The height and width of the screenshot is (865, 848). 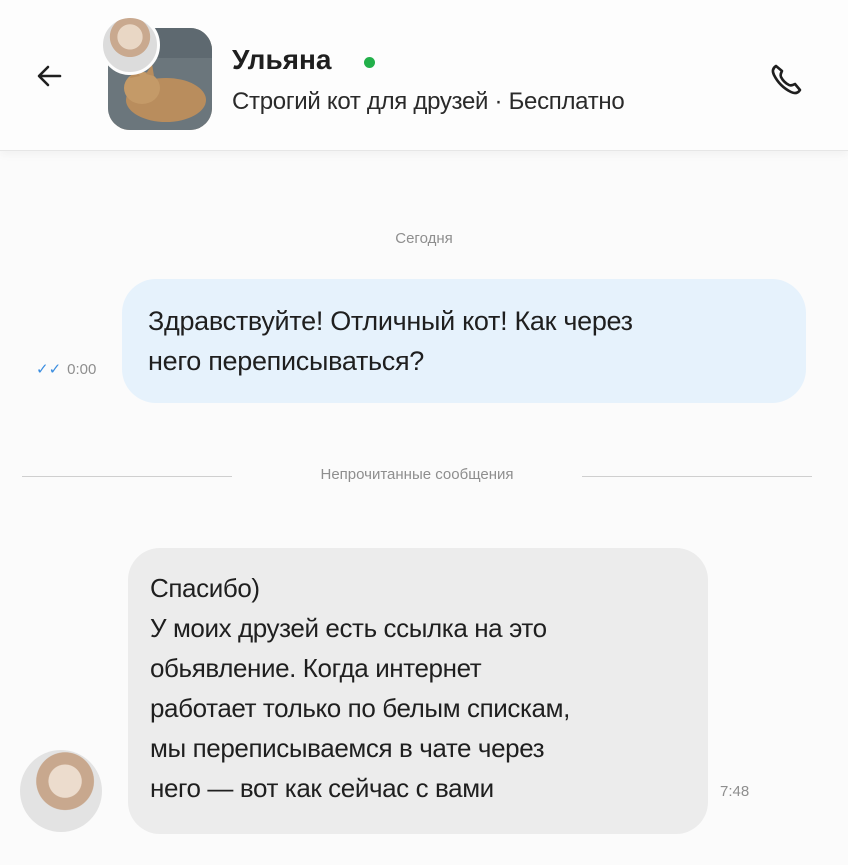 I want to click on unread-messages-label: Непрочитанные сообщения, so click(x=417, y=474).